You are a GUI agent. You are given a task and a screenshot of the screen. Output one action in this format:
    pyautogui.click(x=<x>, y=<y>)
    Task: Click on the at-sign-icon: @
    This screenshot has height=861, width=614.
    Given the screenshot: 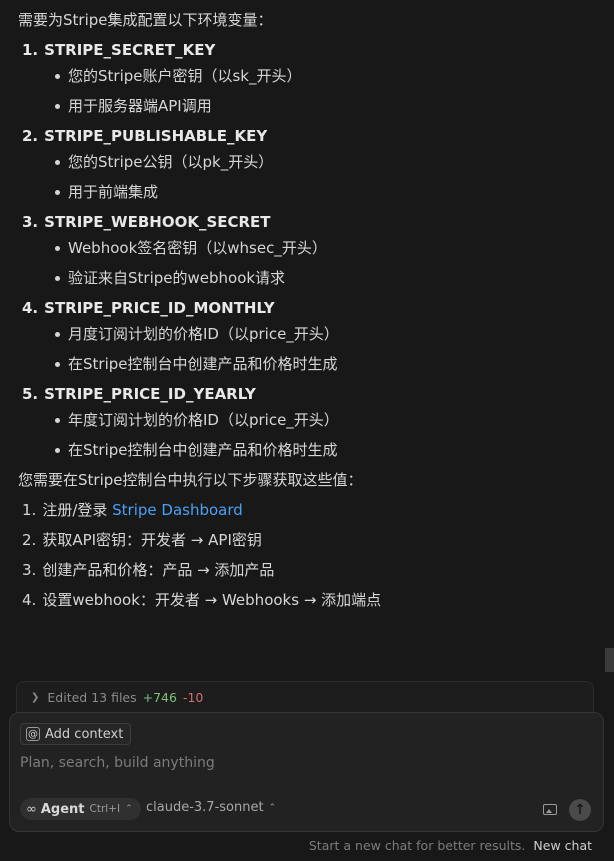 What is the action you would take?
    pyautogui.click(x=33, y=734)
    